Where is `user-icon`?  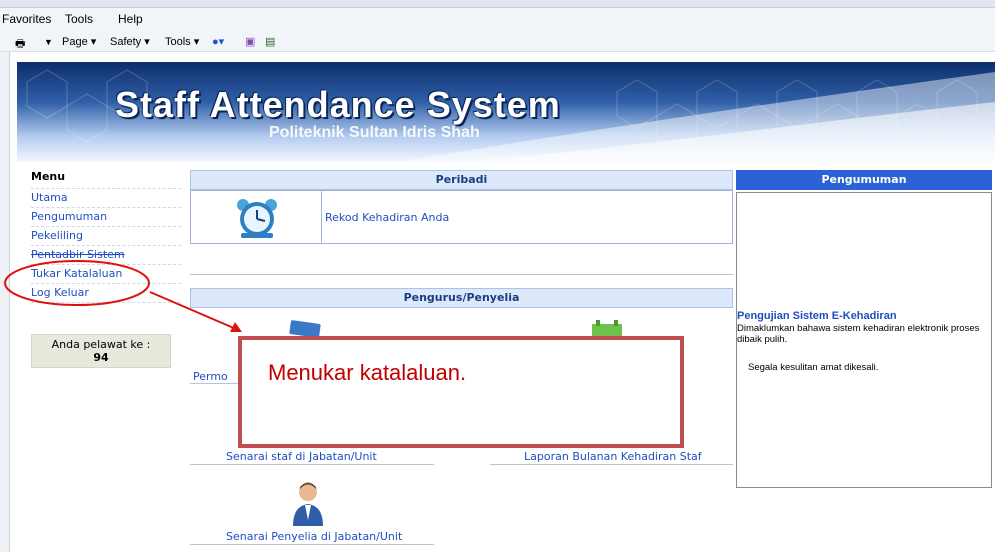 user-icon is located at coordinates (308, 504).